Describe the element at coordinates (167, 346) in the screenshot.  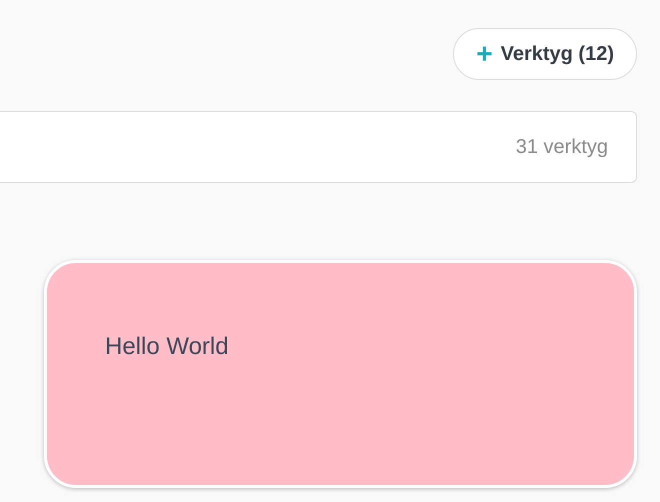
I see `card-text: Hello World` at that location.